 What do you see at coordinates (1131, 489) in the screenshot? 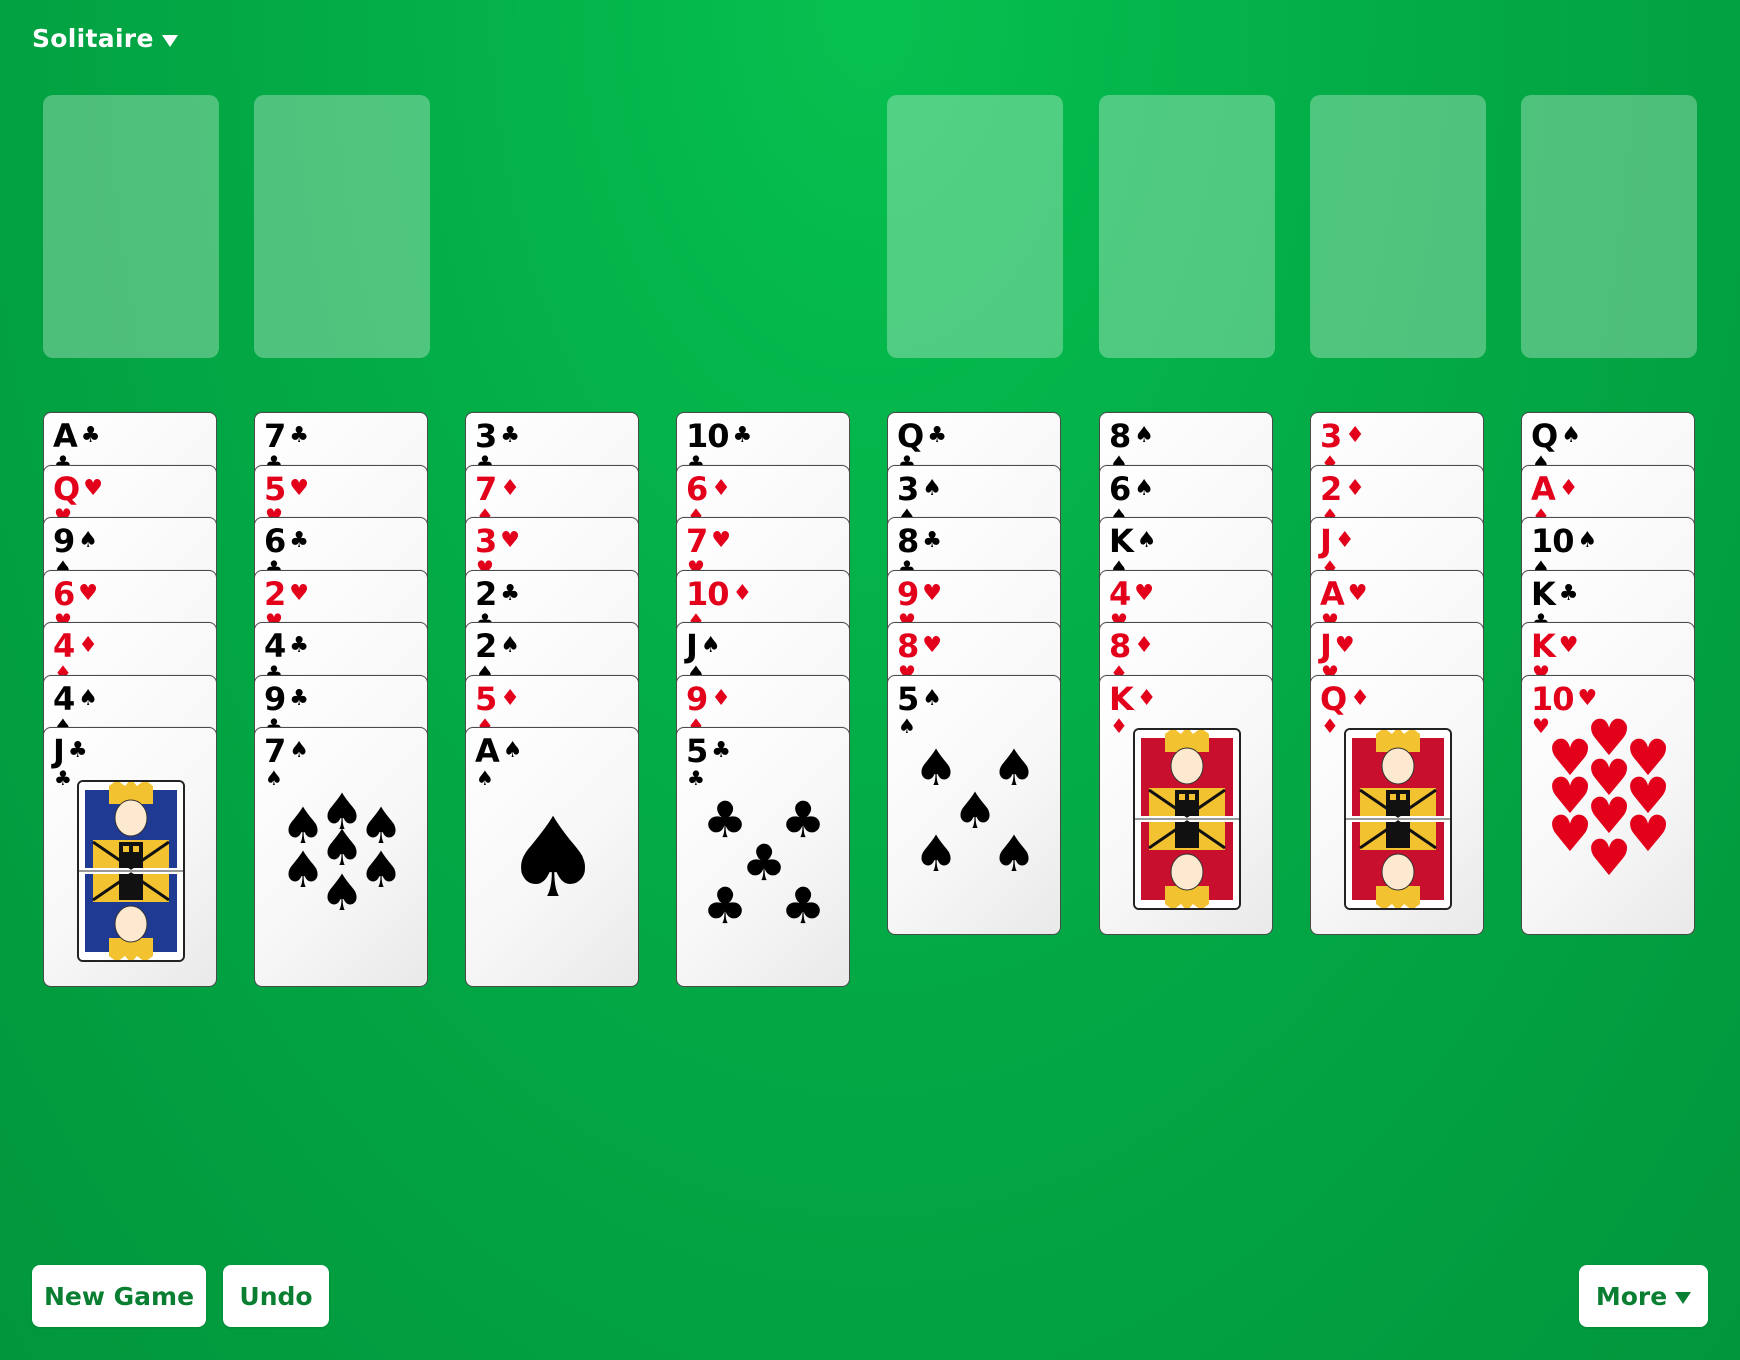
I see `card-index: 6 ♠` at bounding box center [1131, 489].